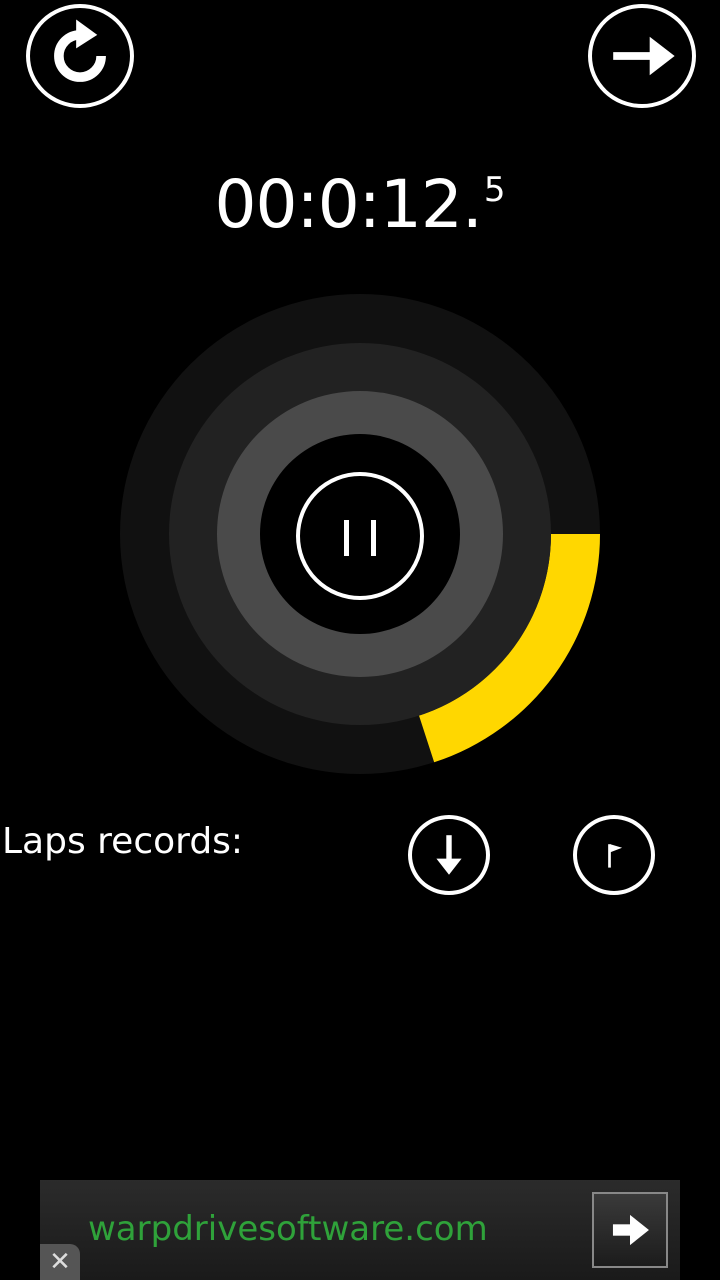 Image resolution: width=720 pixels, height=1280 pixels. What do you see at coordinates (80, 50) in the screenshot?
I see `refresh-icon` at bounding box center [80, 50].